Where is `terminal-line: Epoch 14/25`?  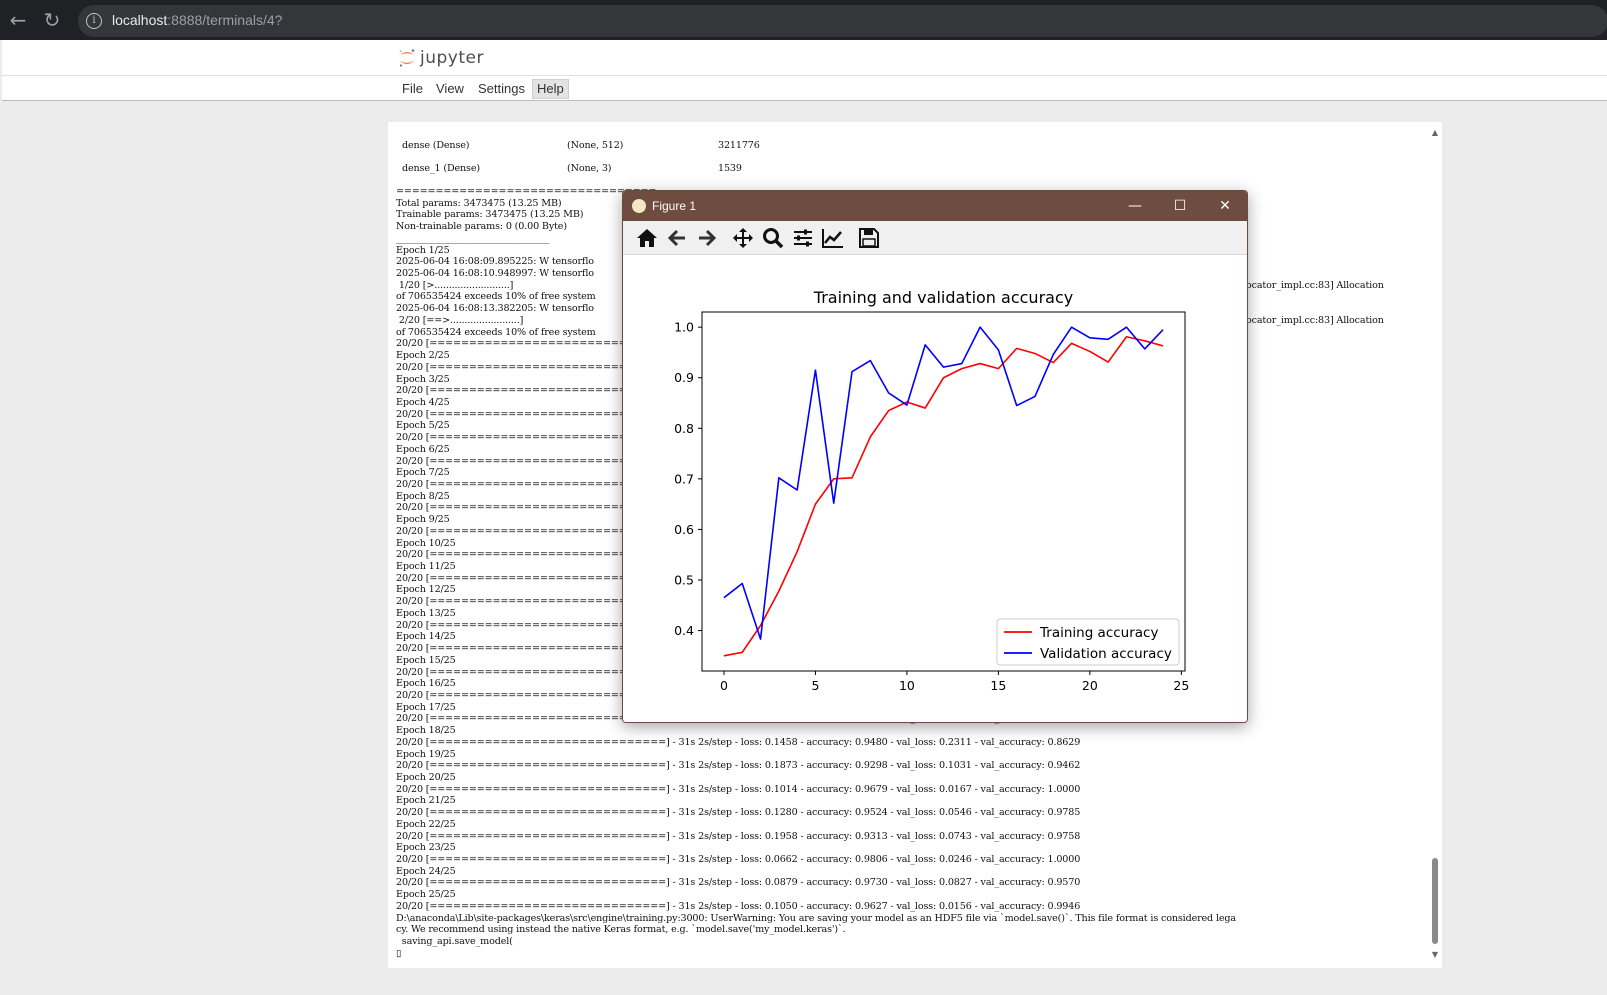 terminal-line: Epoch 14/25 is located at coordinates (426, 637).